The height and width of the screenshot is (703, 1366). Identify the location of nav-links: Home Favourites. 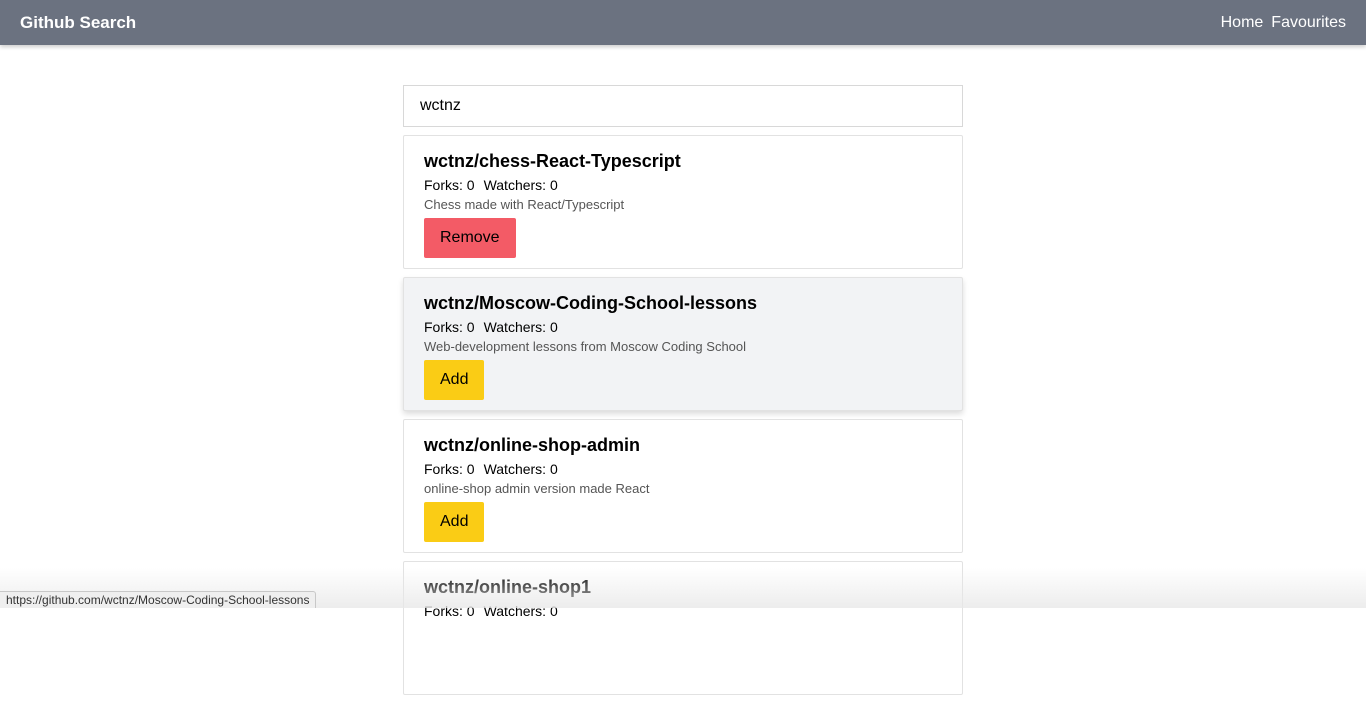
(1283, 23).